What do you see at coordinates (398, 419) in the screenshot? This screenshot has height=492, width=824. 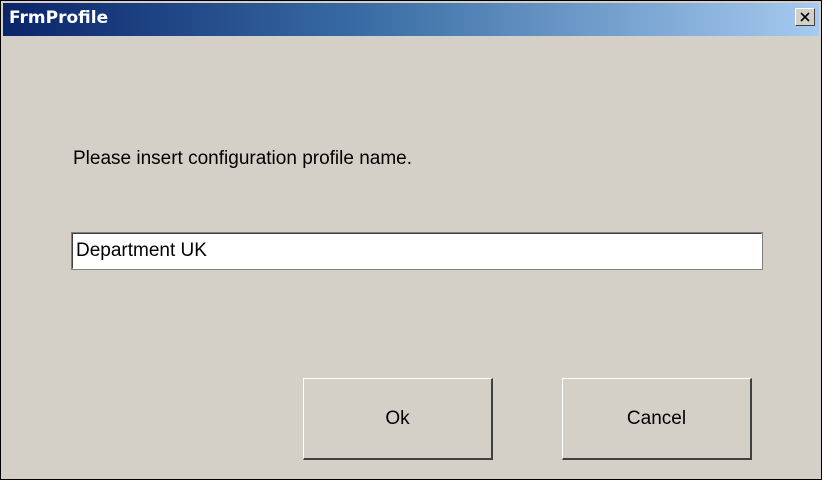 I see `ok-button: Ok` at bounding box center [398, 419].